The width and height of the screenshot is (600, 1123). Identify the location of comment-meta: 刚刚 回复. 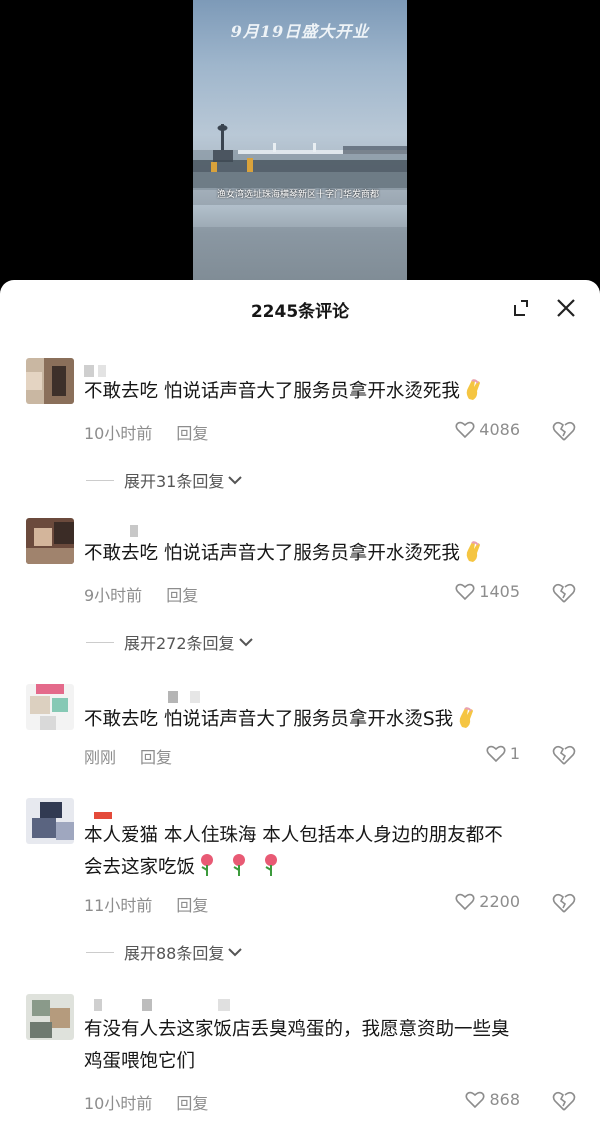
(128, 756).